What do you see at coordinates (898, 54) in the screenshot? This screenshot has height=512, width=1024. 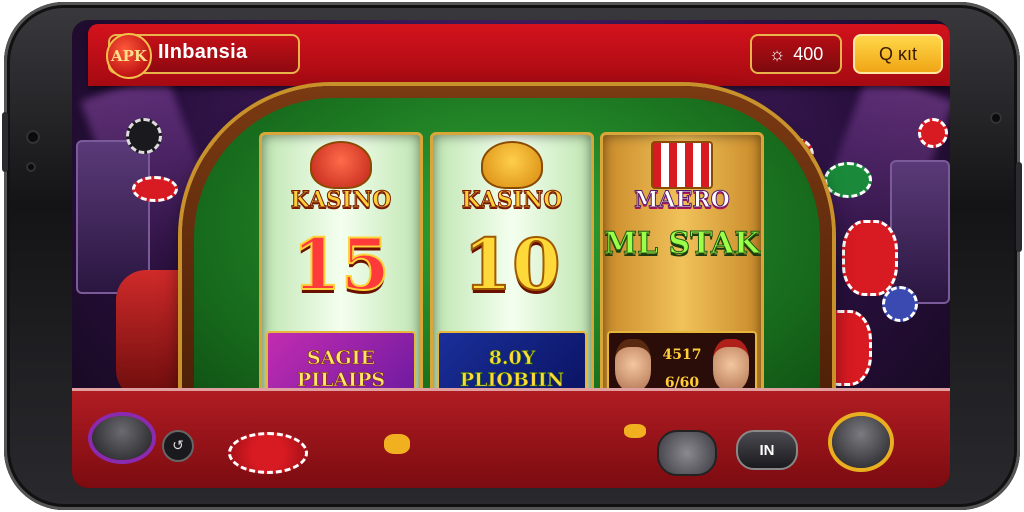 I see `quit-button: Q ĸıt` at bounding box center [898, 54].